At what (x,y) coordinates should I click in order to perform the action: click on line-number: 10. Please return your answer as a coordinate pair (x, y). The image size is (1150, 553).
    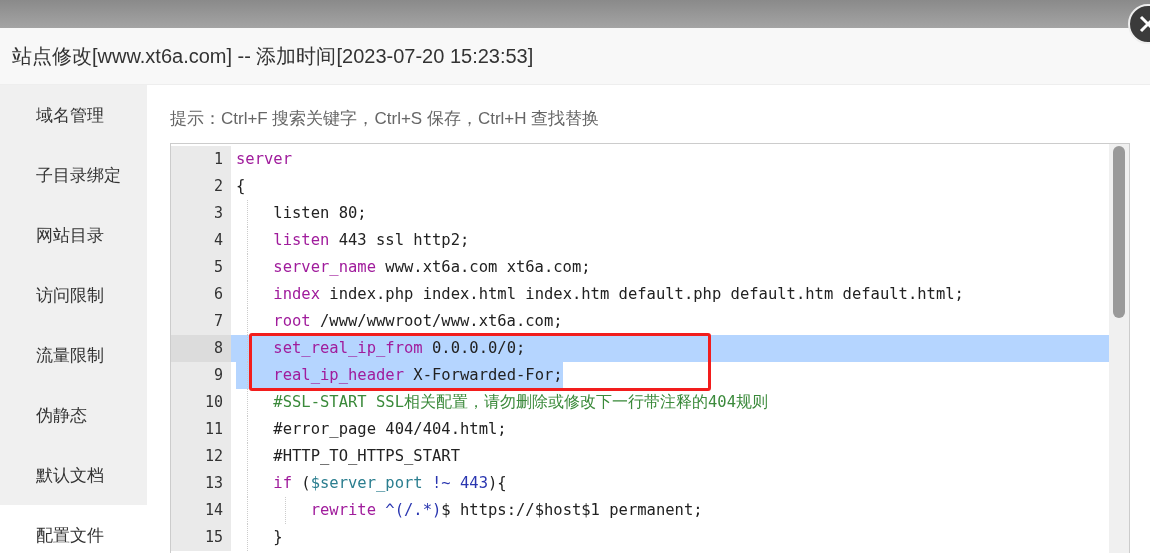
    Looking at the image, I should click on (201, 402).